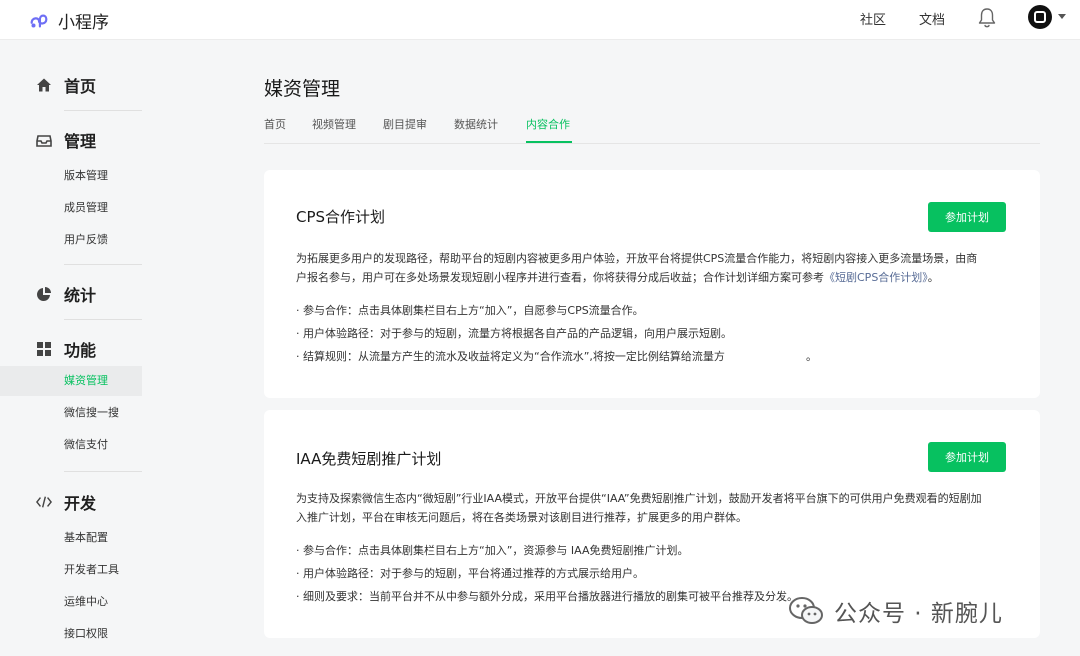 This screenshot has height=656, width=1080. Describe the element at coordinates (86, 239) in the screenshot. I see `sidebar-item-user-feedback: 用户反馈` at that location.